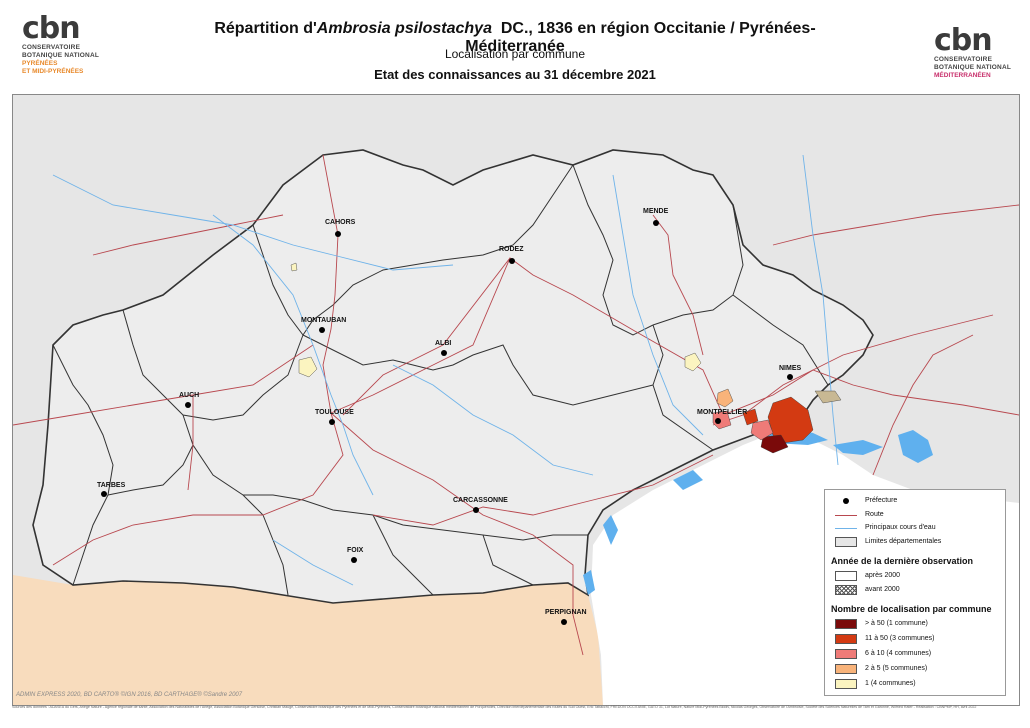 This screenshot has width=1030, height=728. I want to click on title-species: Ambrosia psilostachya, so click(404, 28).